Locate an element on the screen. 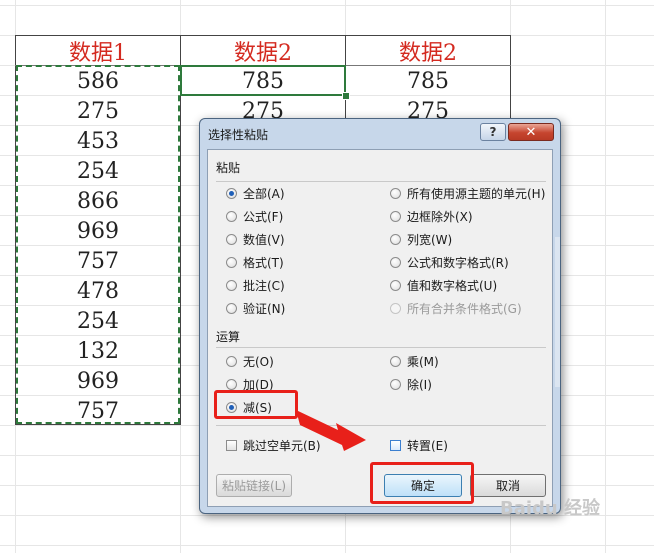  watermark: Baidu 经验 is located at coordinates (550, 508).